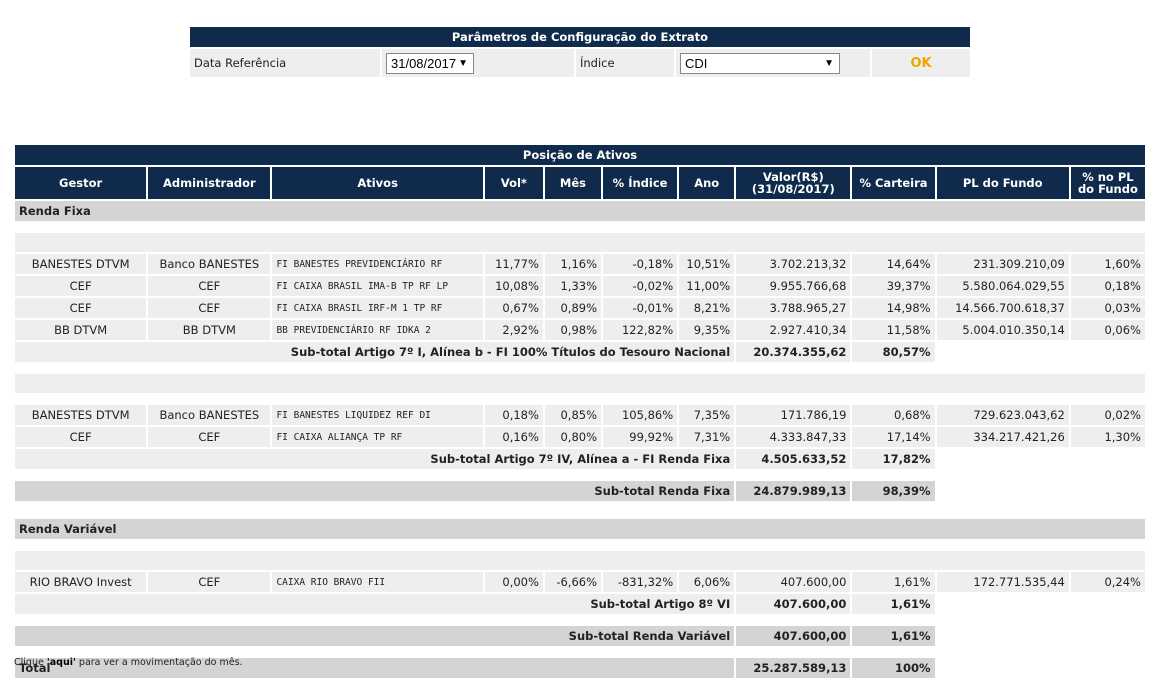  Describe the element at coordinates (573, 183) in the screenshot. I see `col-mes: Mês` at that location.